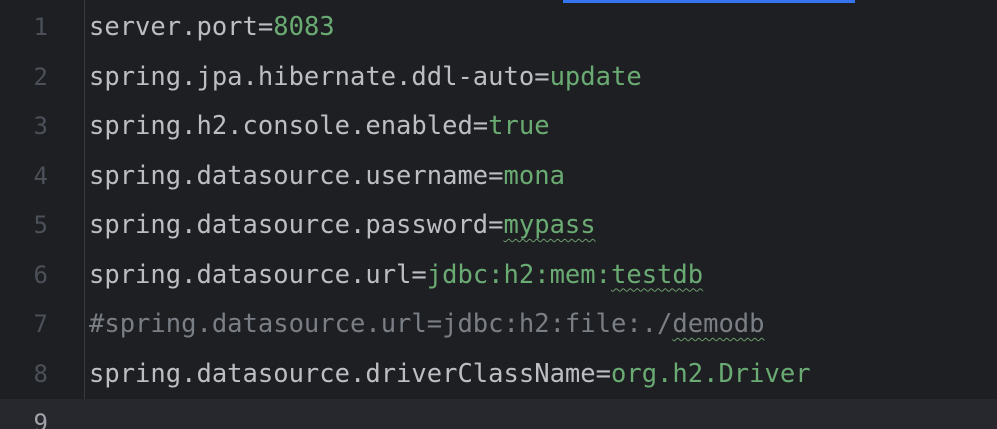 Image resolution: width=997 pixels, height=429 pixels. I want to click on line-number: 6, so click(40, 274).